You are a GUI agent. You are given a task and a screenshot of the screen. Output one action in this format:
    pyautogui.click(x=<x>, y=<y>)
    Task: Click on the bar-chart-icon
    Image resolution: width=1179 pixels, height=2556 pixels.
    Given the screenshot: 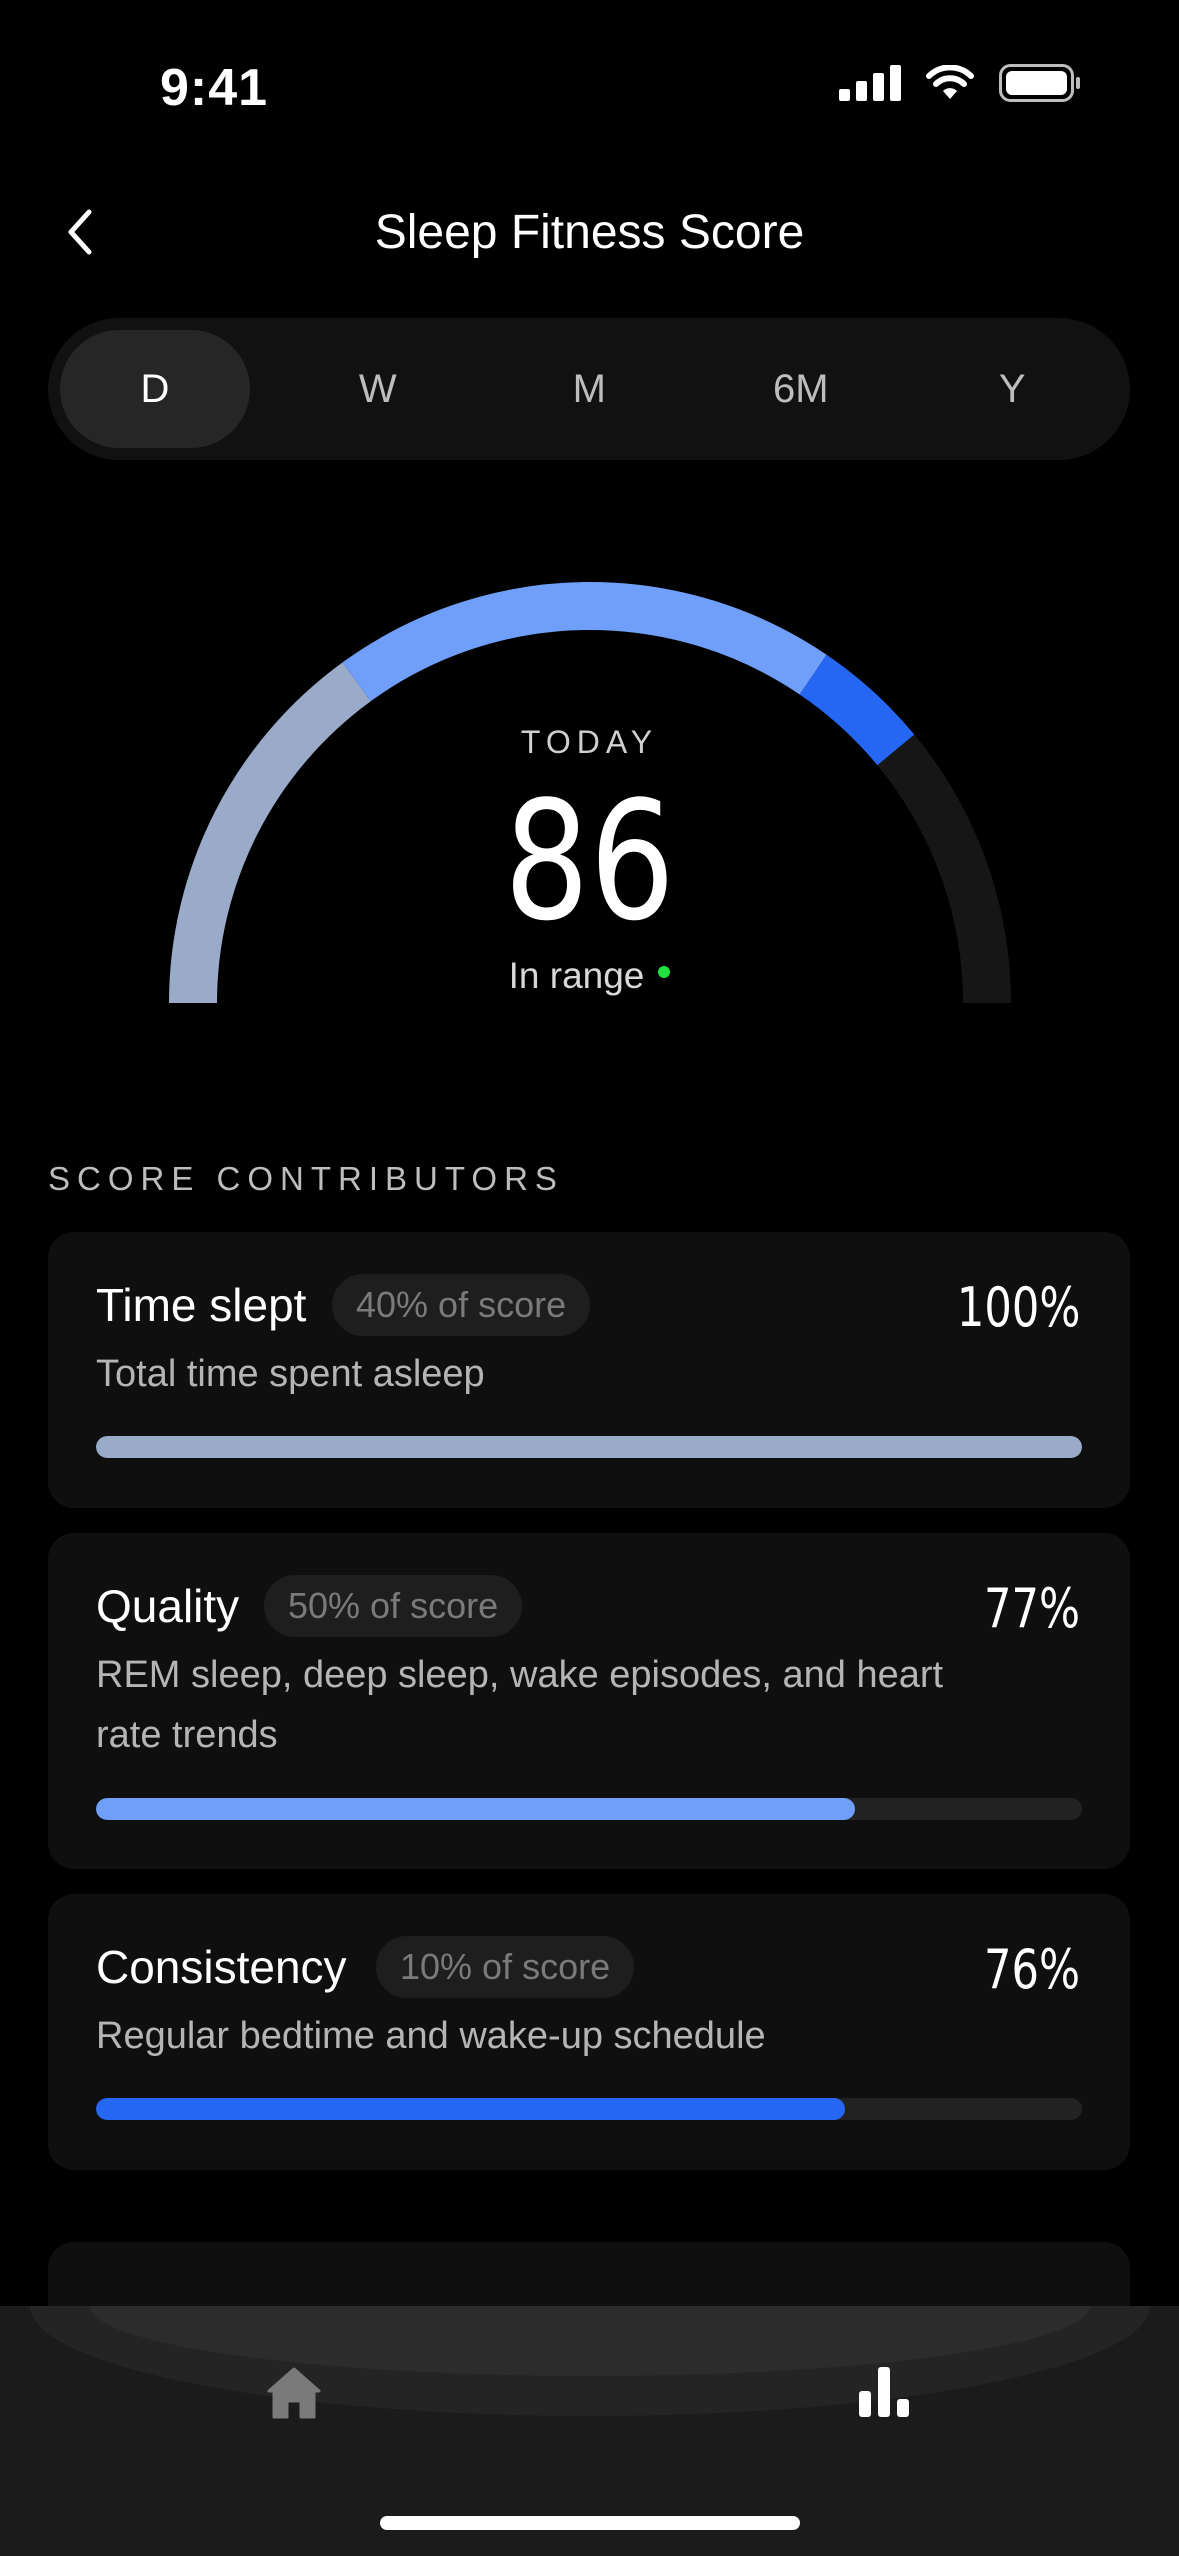 What is the action you would take?
    pyautogui.click(x=884, y=2392)
    